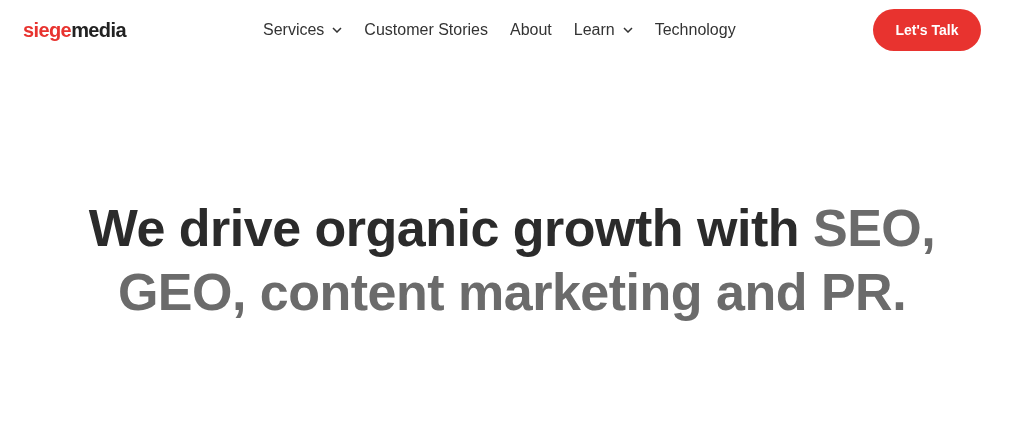 This screenshot has height=444, width=1024. I want to click on nav-link: Customer Stories, so click(426, 30).